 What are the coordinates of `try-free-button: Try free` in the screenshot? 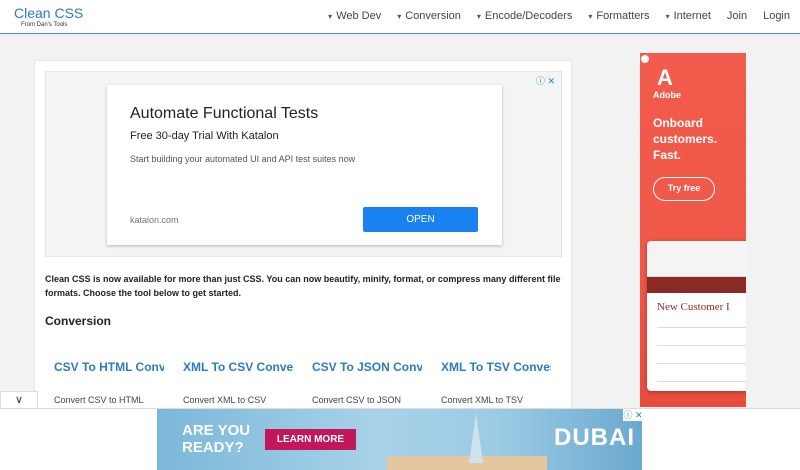 It's located at (684, 189).